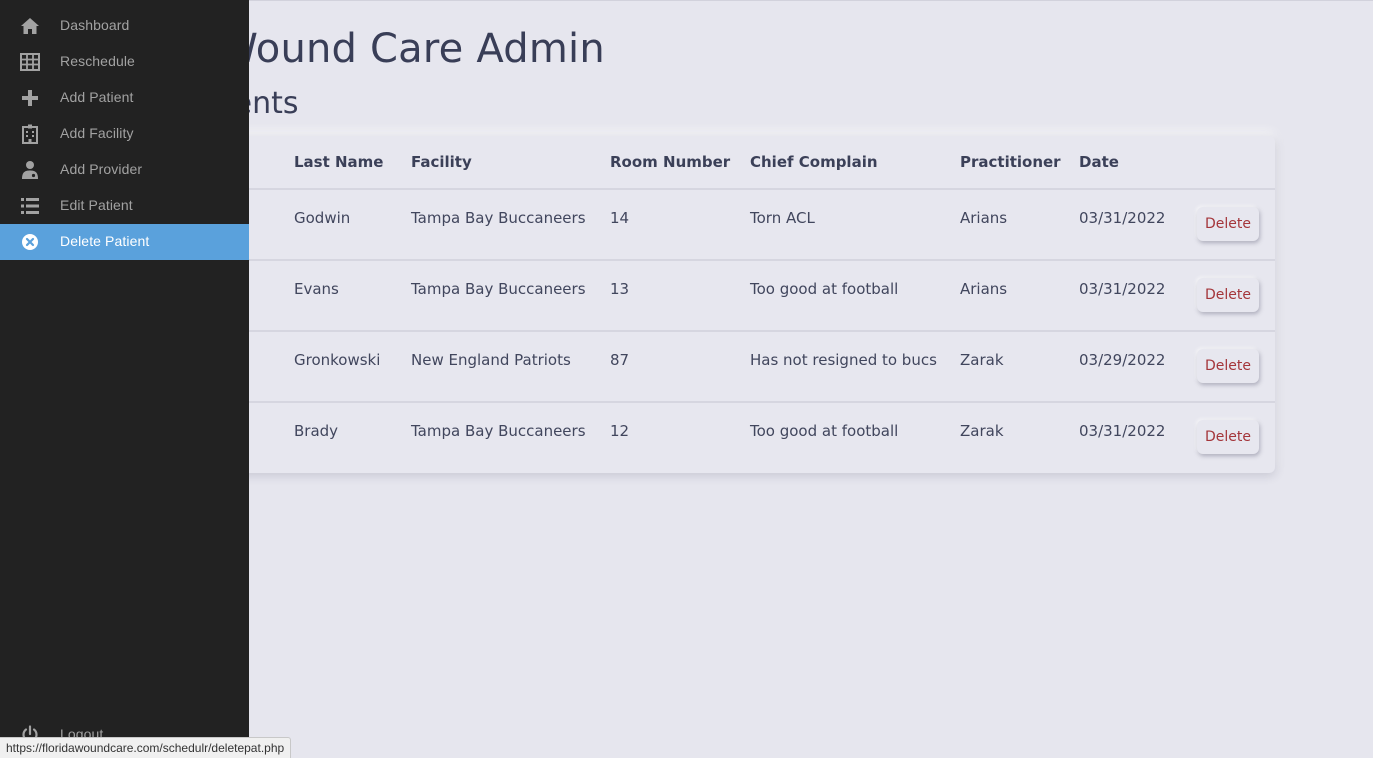 This screenshot has width=1373, height=758. I want to click on cell-date: 03/29/2022, so click(1138, 367).